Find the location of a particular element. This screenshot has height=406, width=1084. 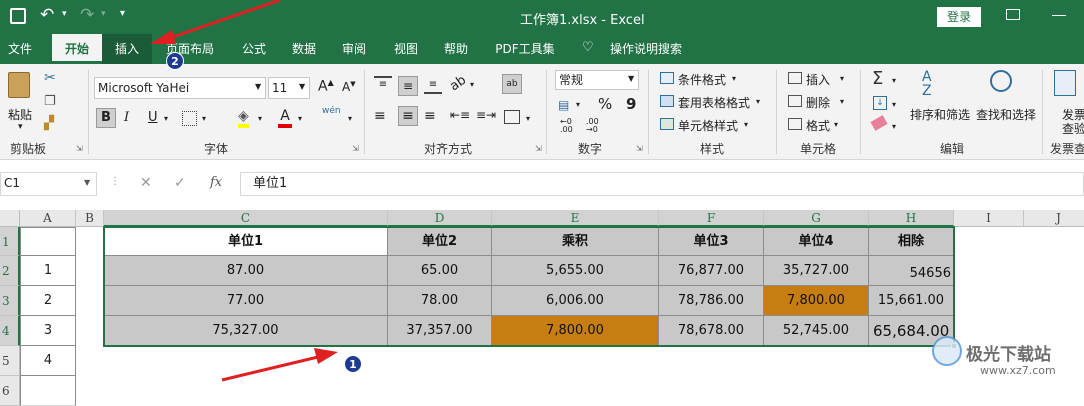

watermark-logo is located at coordinates (947, 351).